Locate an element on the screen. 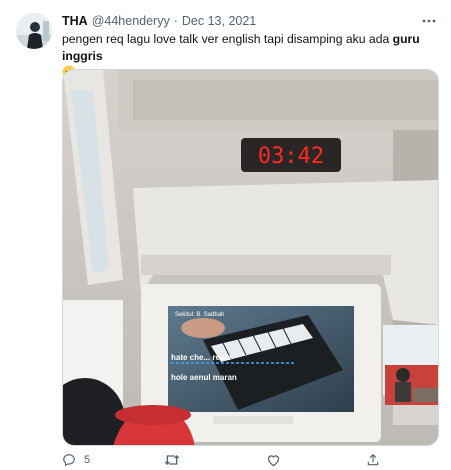 Image resolution: width=451 pixels, height=470 pixels. reply-count: 5 is located at coordinates (87, 460).